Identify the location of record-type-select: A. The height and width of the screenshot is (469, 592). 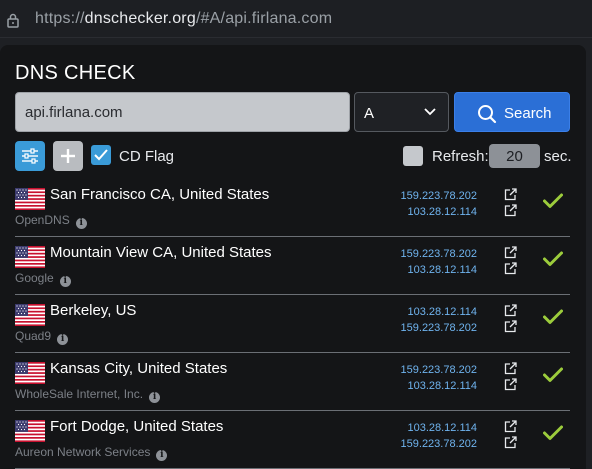
(401, 112).